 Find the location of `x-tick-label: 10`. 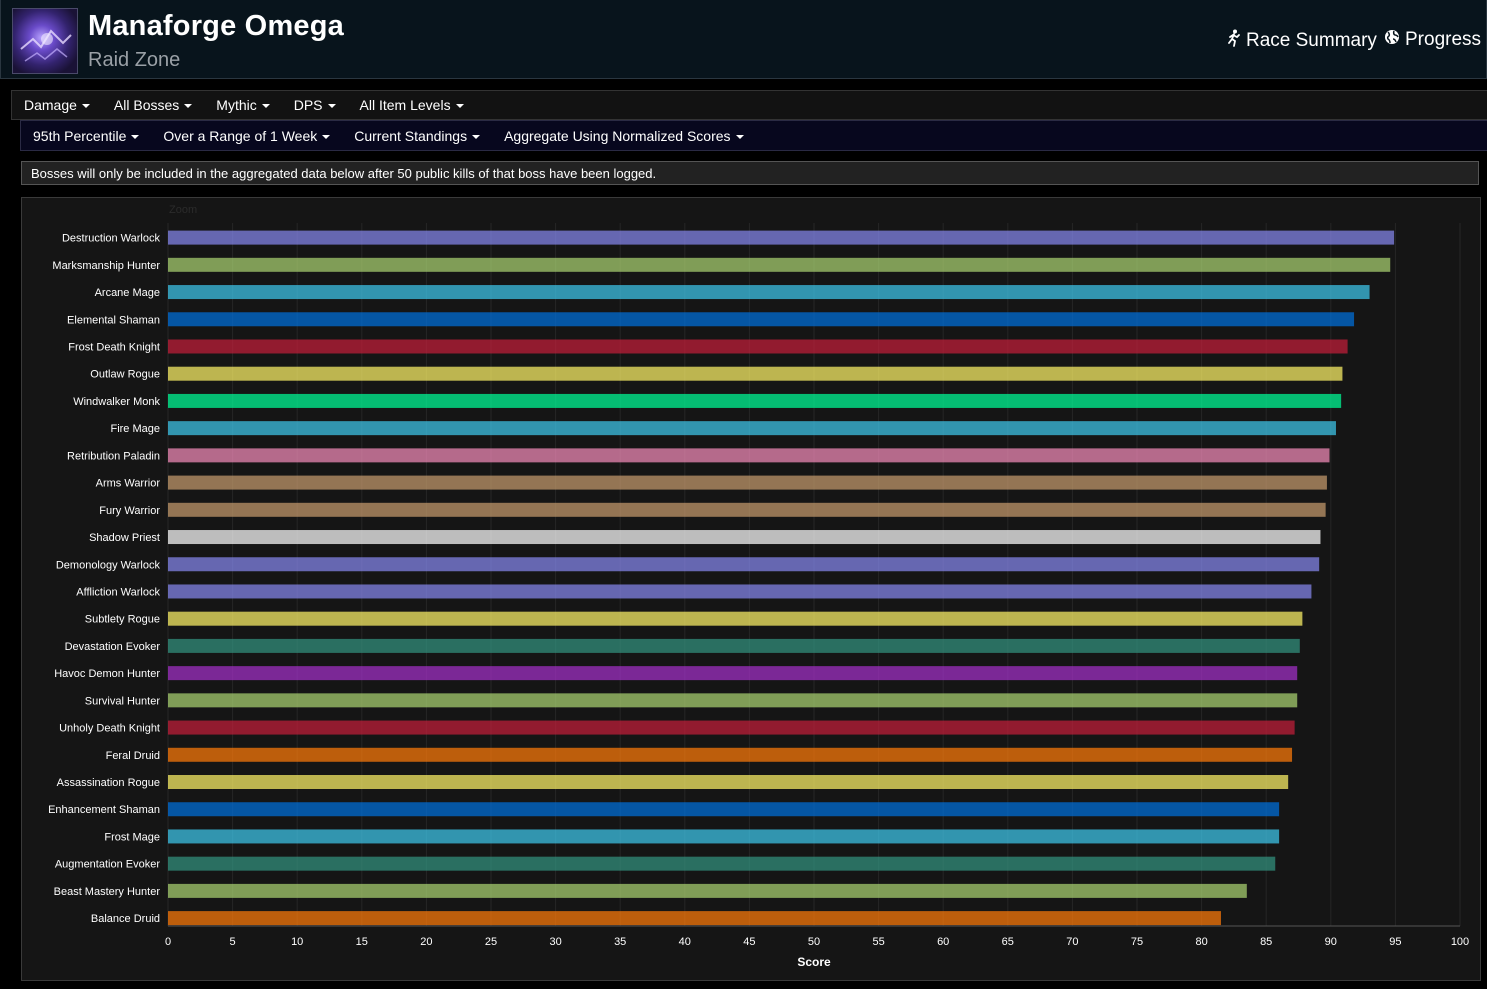

x-tick-label: 10 is located at coordinates (297, 942).